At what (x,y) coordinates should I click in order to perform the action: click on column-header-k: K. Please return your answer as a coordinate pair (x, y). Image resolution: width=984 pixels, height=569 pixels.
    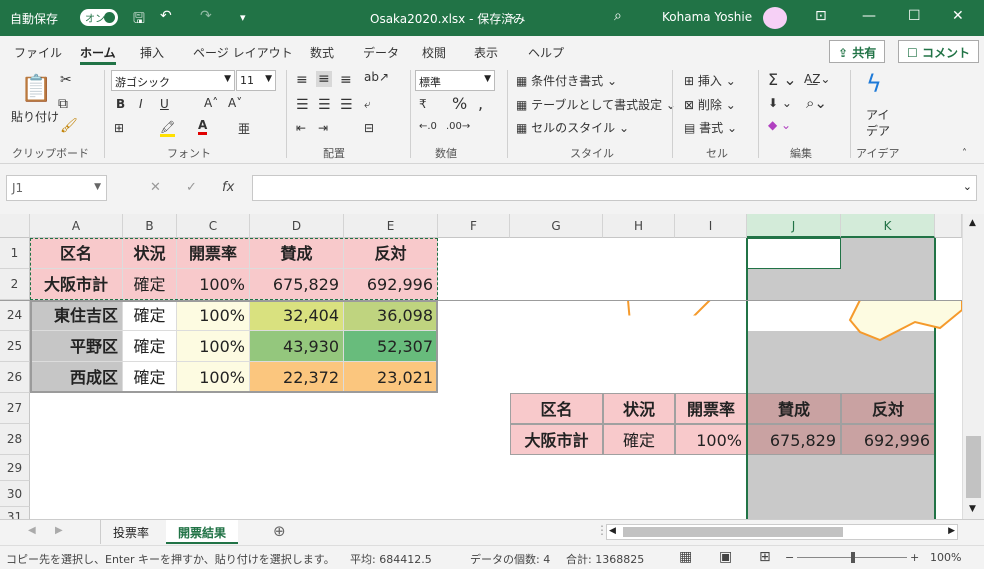
    Looking at the image, I should click on (888, 226).